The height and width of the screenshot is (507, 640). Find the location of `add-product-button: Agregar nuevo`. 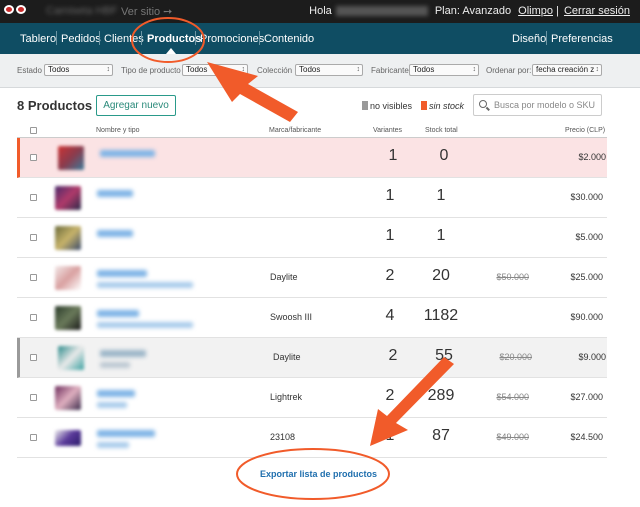

add-product-button: Agregar nuevo is located at coordinates (136, 105).